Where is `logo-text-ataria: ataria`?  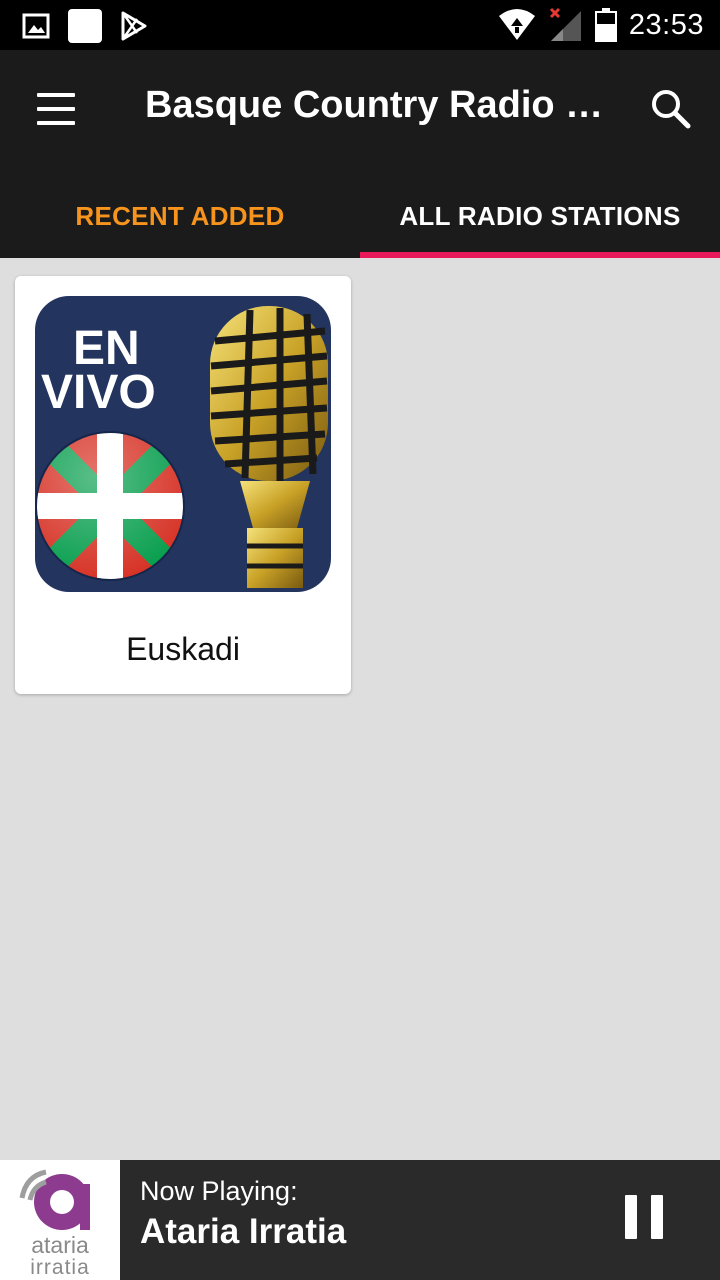
logo-text-ataria: ataria is located at coordinates (60, 1245).